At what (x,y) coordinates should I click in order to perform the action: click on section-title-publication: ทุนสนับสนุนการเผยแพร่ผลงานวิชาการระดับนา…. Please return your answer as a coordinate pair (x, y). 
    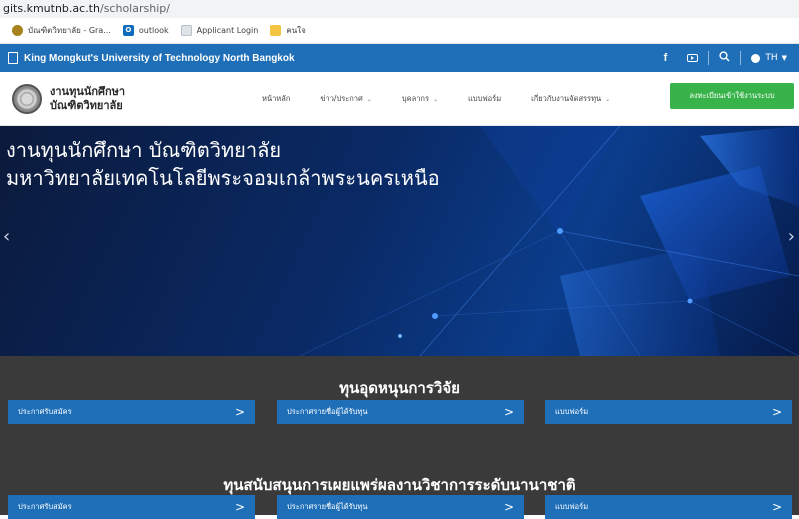
    Looking at the image, I should click on (399, 485).